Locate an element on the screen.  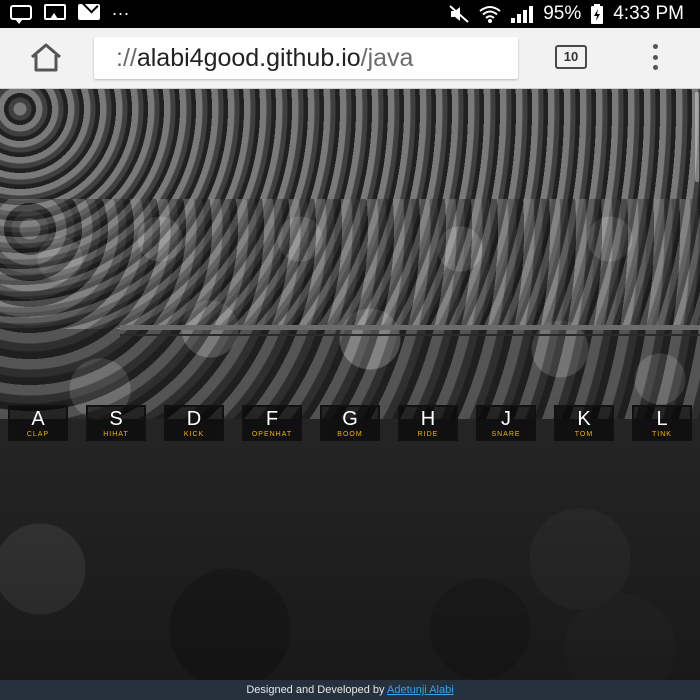
page-footer: Designed and Developed by Adetunji Alabi is located at coordinates (350, 690).